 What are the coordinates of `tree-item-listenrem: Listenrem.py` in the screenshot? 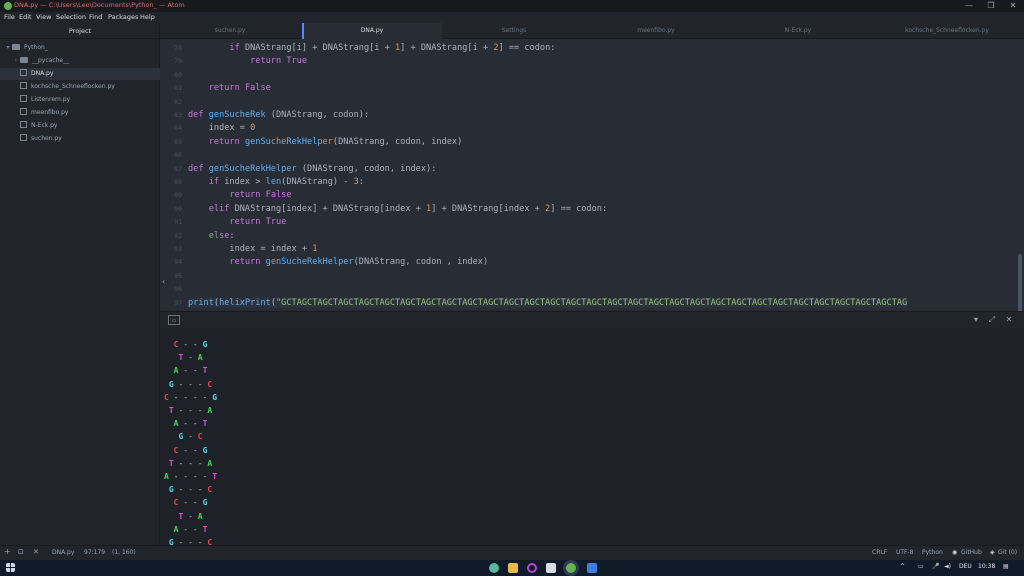 It's located at (80, 100).